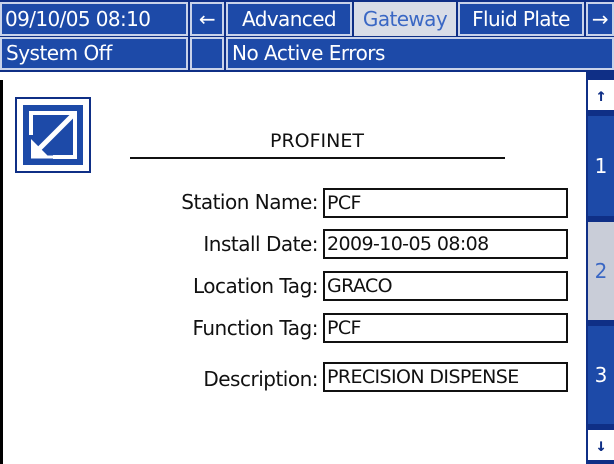 This screenshot has width=614, height=464. I want to click on description-field: PRECISION DISPENSE, so click(445, 377).